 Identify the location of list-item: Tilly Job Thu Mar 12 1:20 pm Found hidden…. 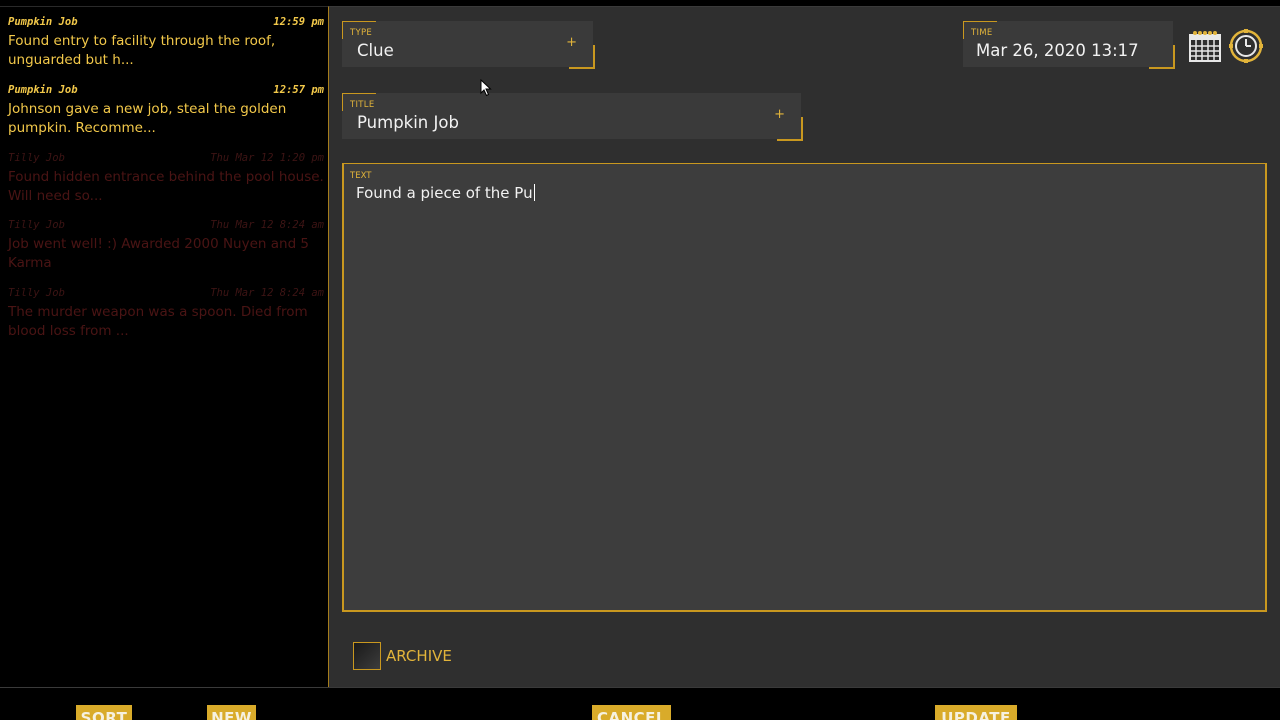
(166, 178).